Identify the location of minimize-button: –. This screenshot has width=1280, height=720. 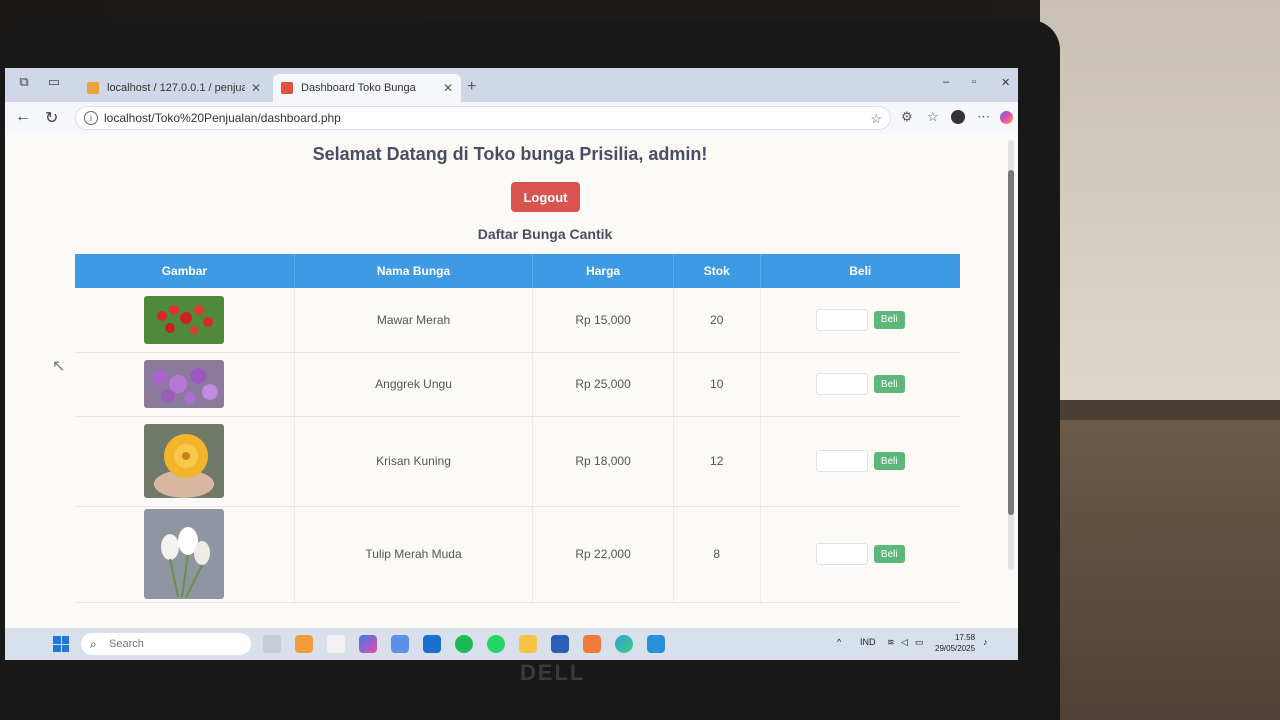
(946, 82).